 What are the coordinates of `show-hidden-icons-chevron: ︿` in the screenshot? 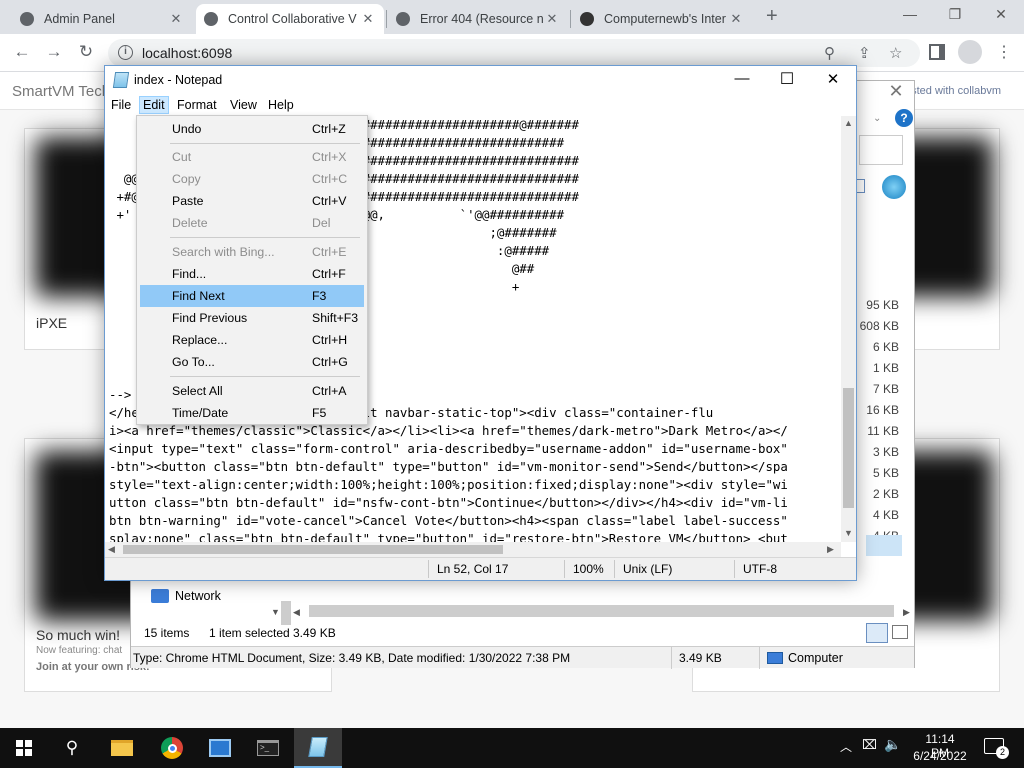 It's located at (846, 746).